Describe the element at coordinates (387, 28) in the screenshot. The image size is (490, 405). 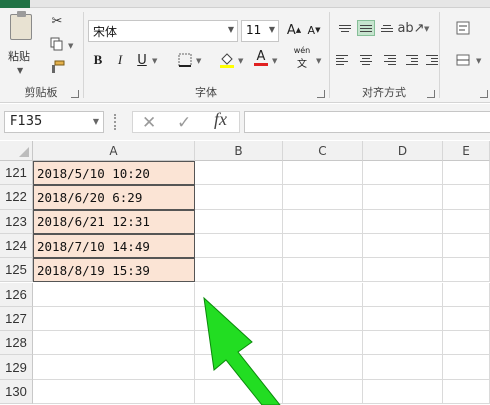
I see `bottom-align-icon` at that location.